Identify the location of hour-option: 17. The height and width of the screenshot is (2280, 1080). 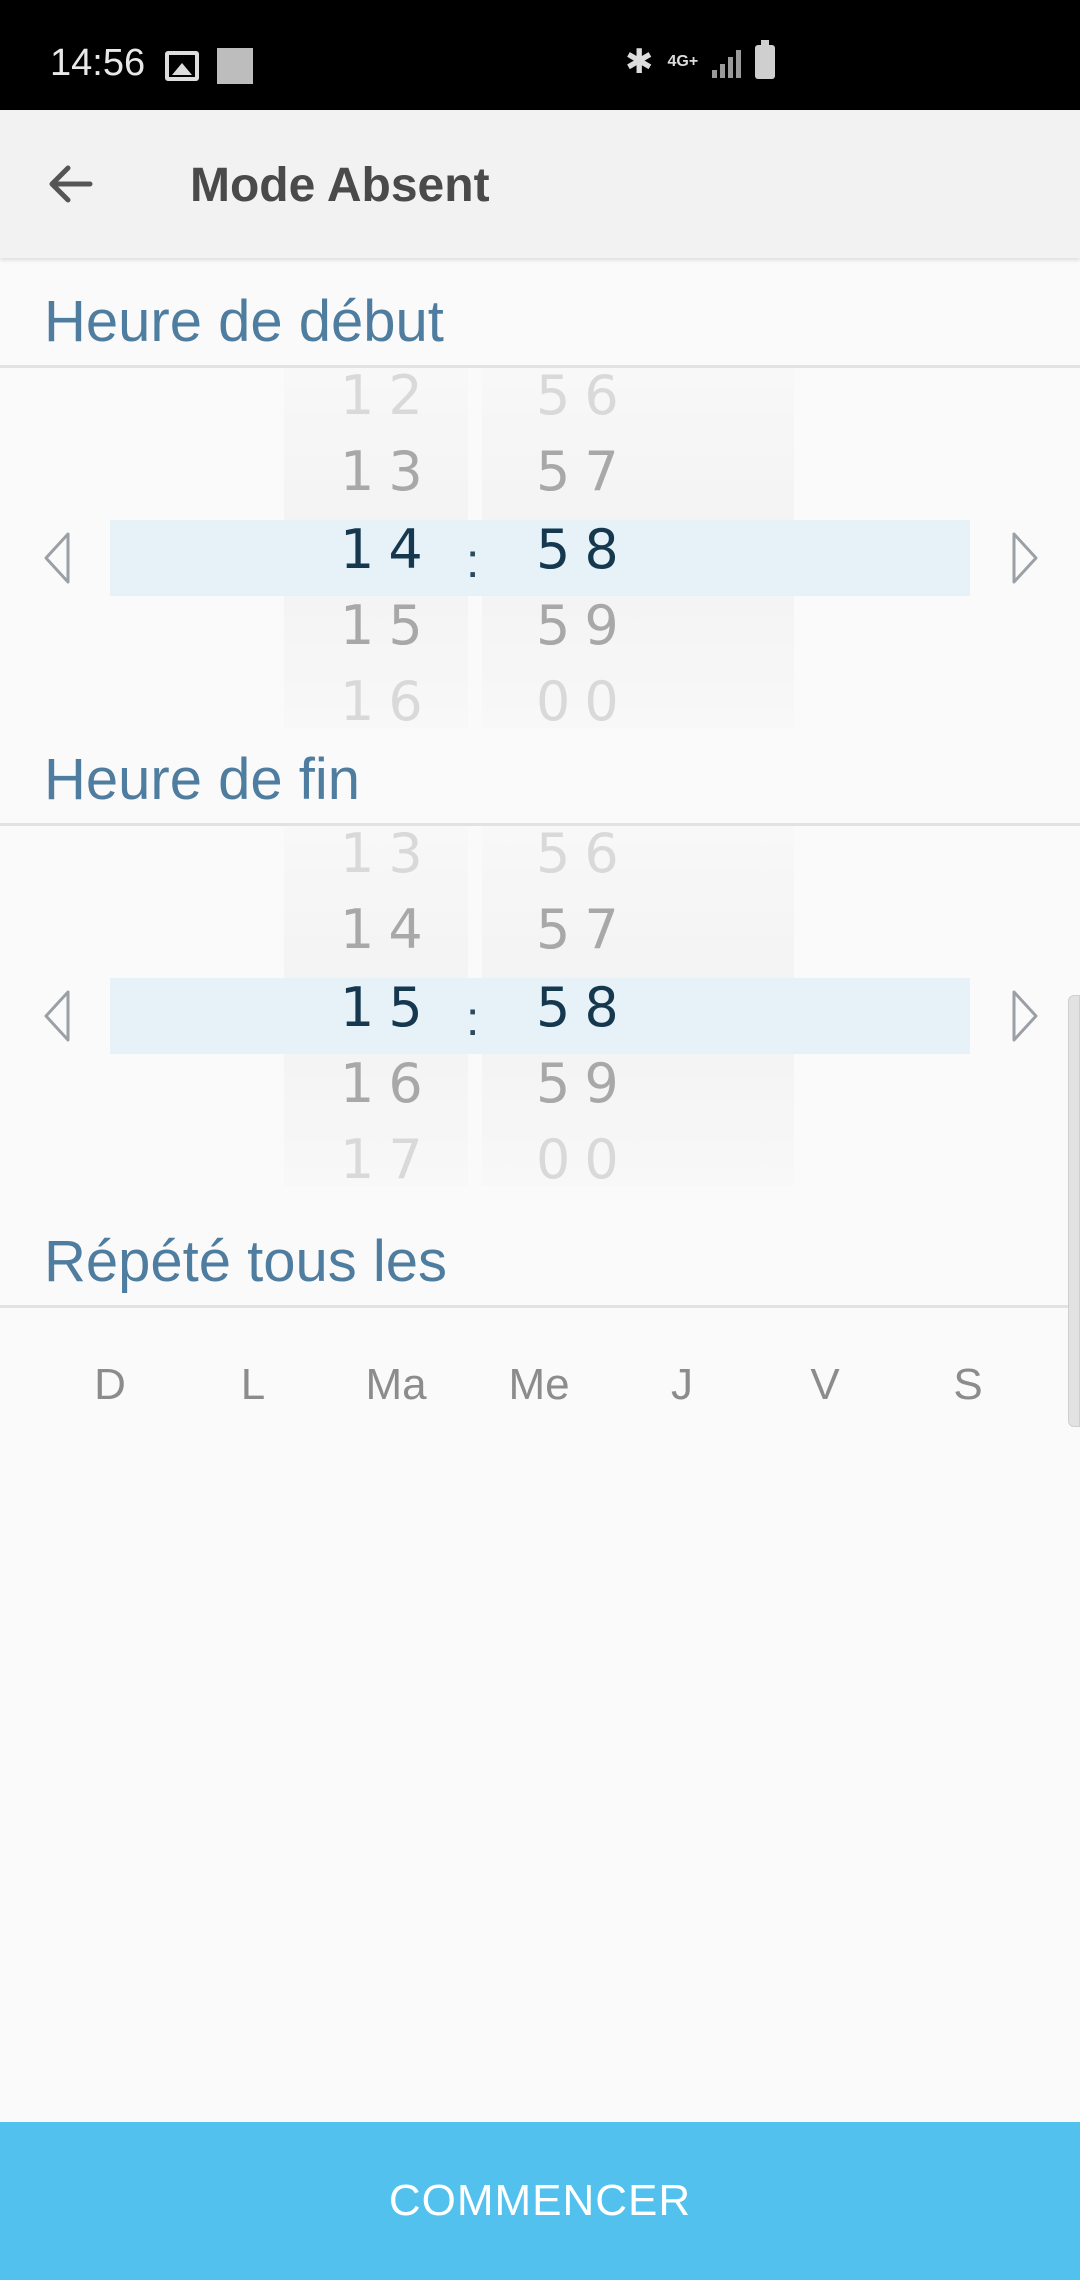
(388, 1159).